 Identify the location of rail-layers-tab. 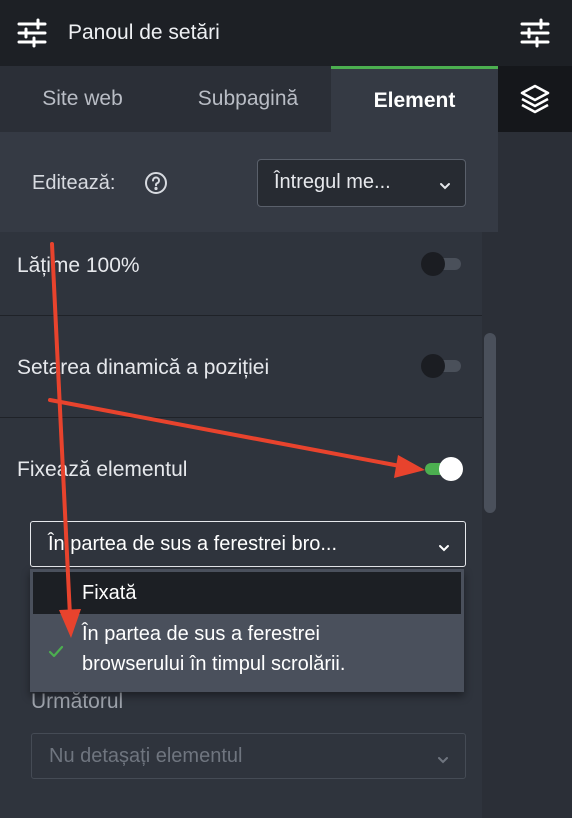
(535, 99).